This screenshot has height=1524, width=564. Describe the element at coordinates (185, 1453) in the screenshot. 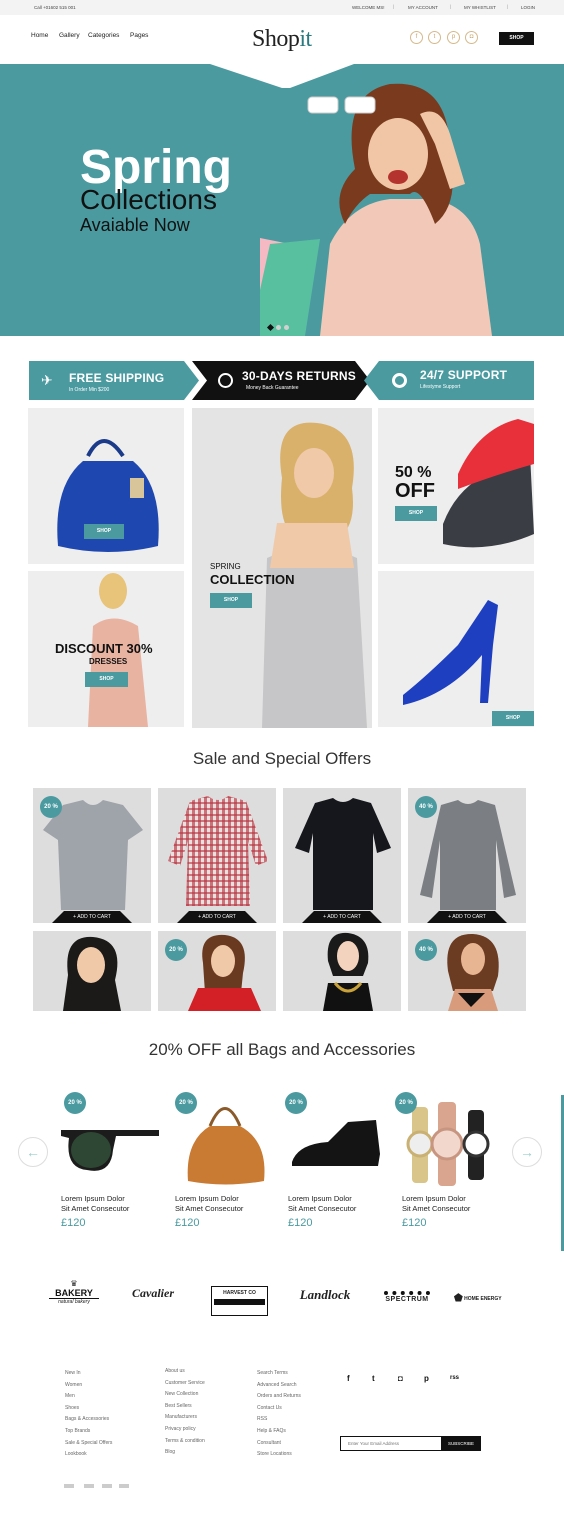

I see `footer-link: Blog` at that location.